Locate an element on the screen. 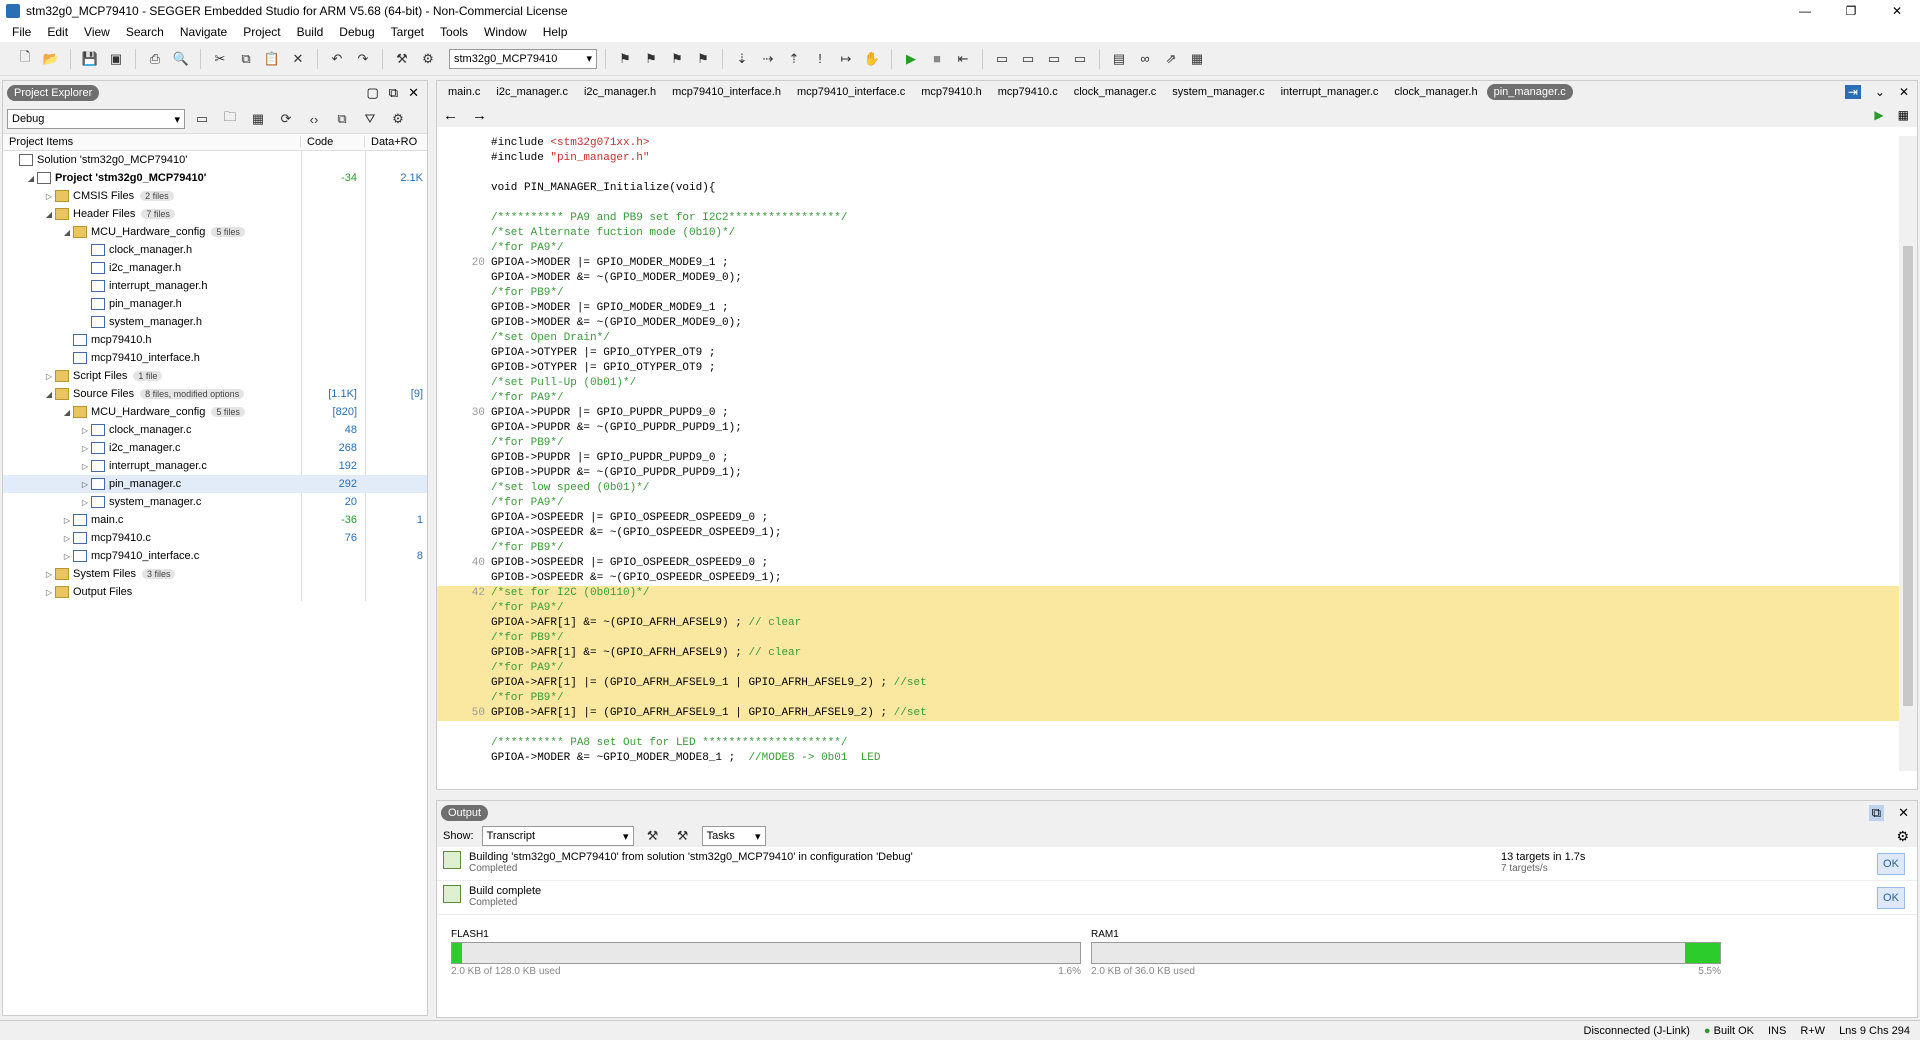 The width and height of the screenshot is (1920, 1040). clear-output-icon: ⚒ is located at coordinates (653, 836).